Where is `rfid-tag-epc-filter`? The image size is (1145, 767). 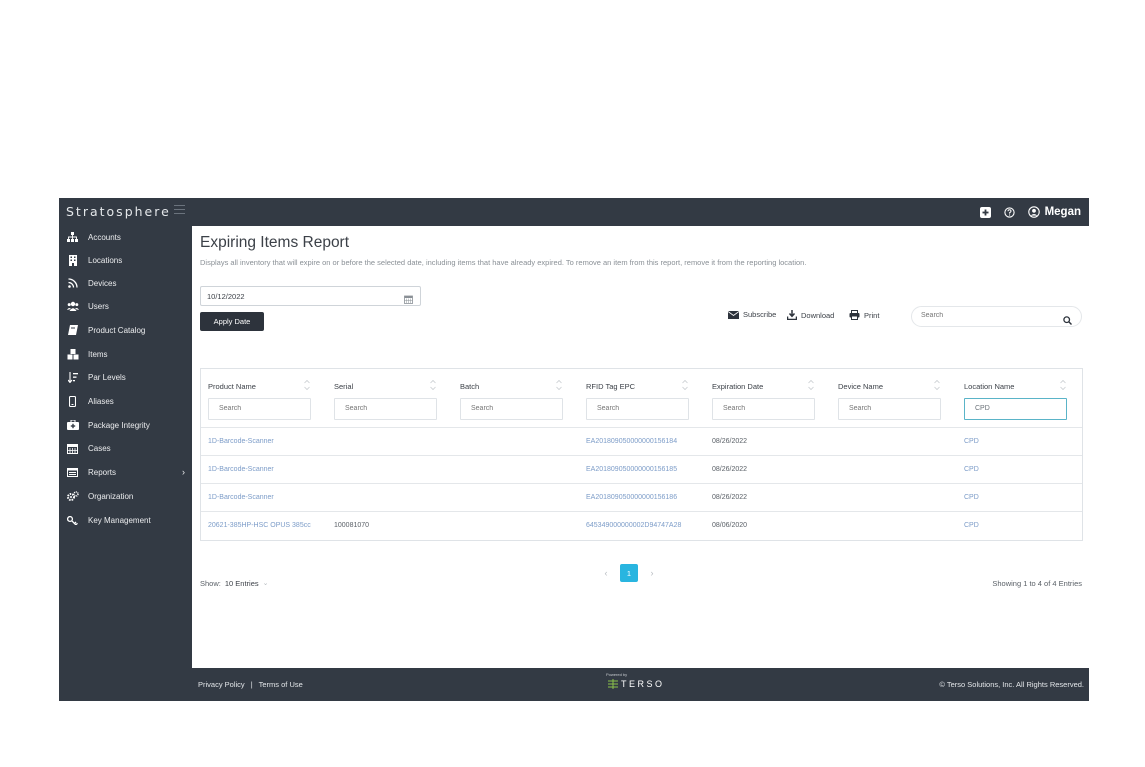 rfid-tag-epc-filter is located at coordinates (637, 409).